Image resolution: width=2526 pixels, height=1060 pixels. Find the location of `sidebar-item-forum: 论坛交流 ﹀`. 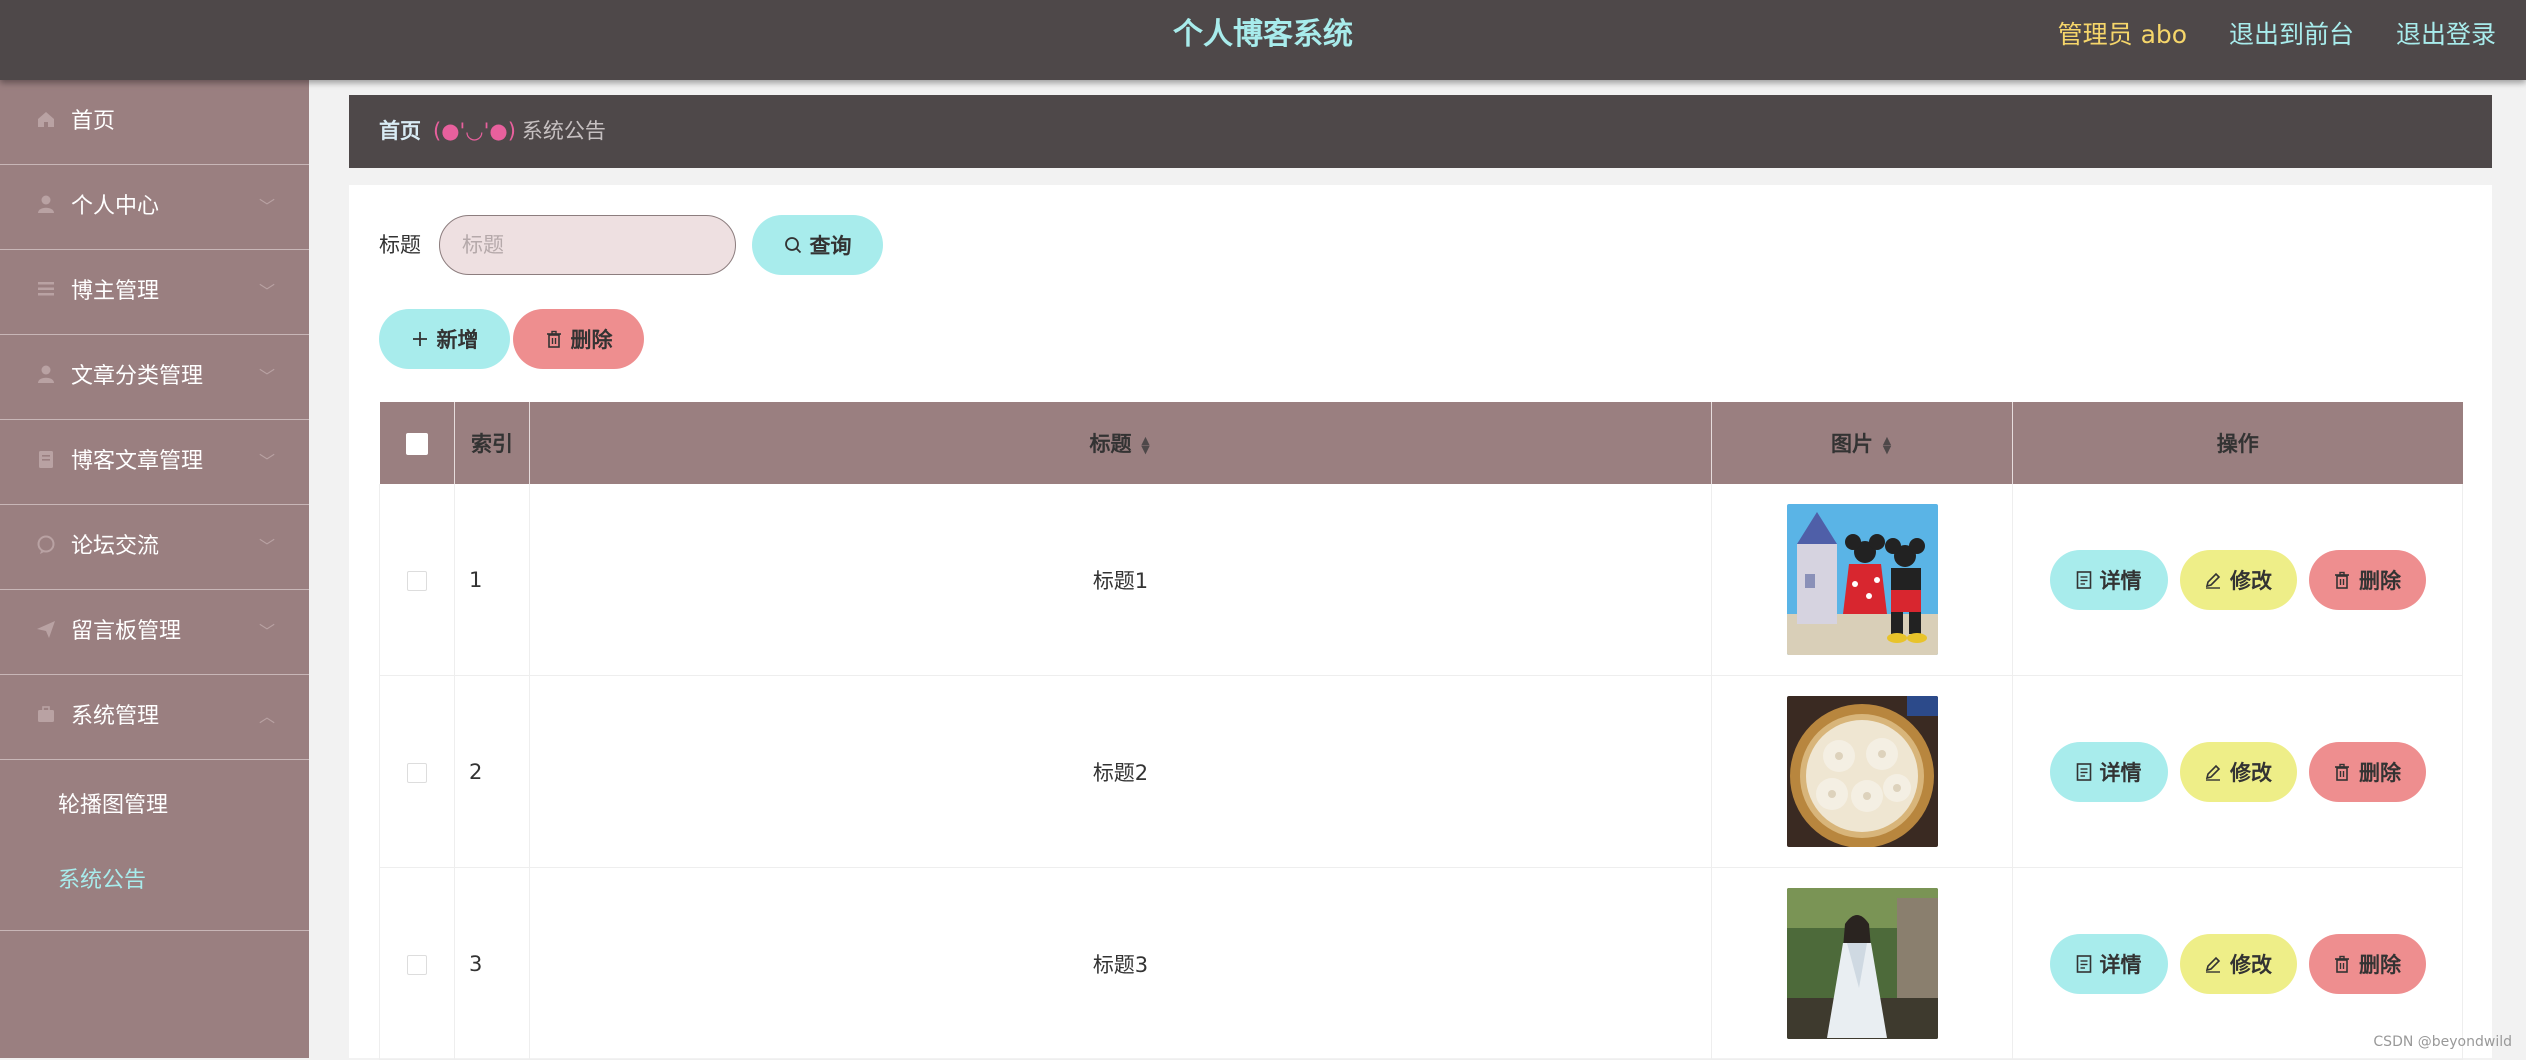

sidebar-item-forum: 论坛交流 ﹀ is located at coordinates (154, 547).